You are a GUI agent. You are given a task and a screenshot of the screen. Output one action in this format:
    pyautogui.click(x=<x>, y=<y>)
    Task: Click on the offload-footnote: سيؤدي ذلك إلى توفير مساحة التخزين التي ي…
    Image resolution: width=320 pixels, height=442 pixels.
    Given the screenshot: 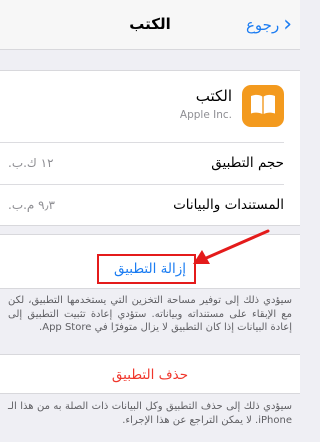 What is the action you would take?
    pyautogui.click(x=150, y=314)
    